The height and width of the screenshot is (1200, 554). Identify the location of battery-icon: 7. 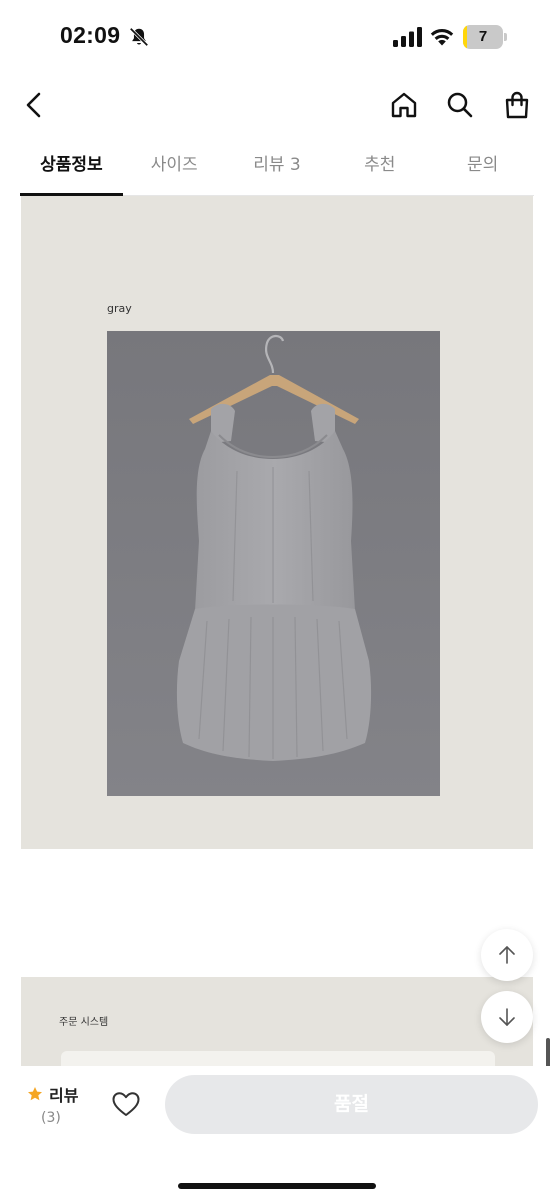
(485, 37).